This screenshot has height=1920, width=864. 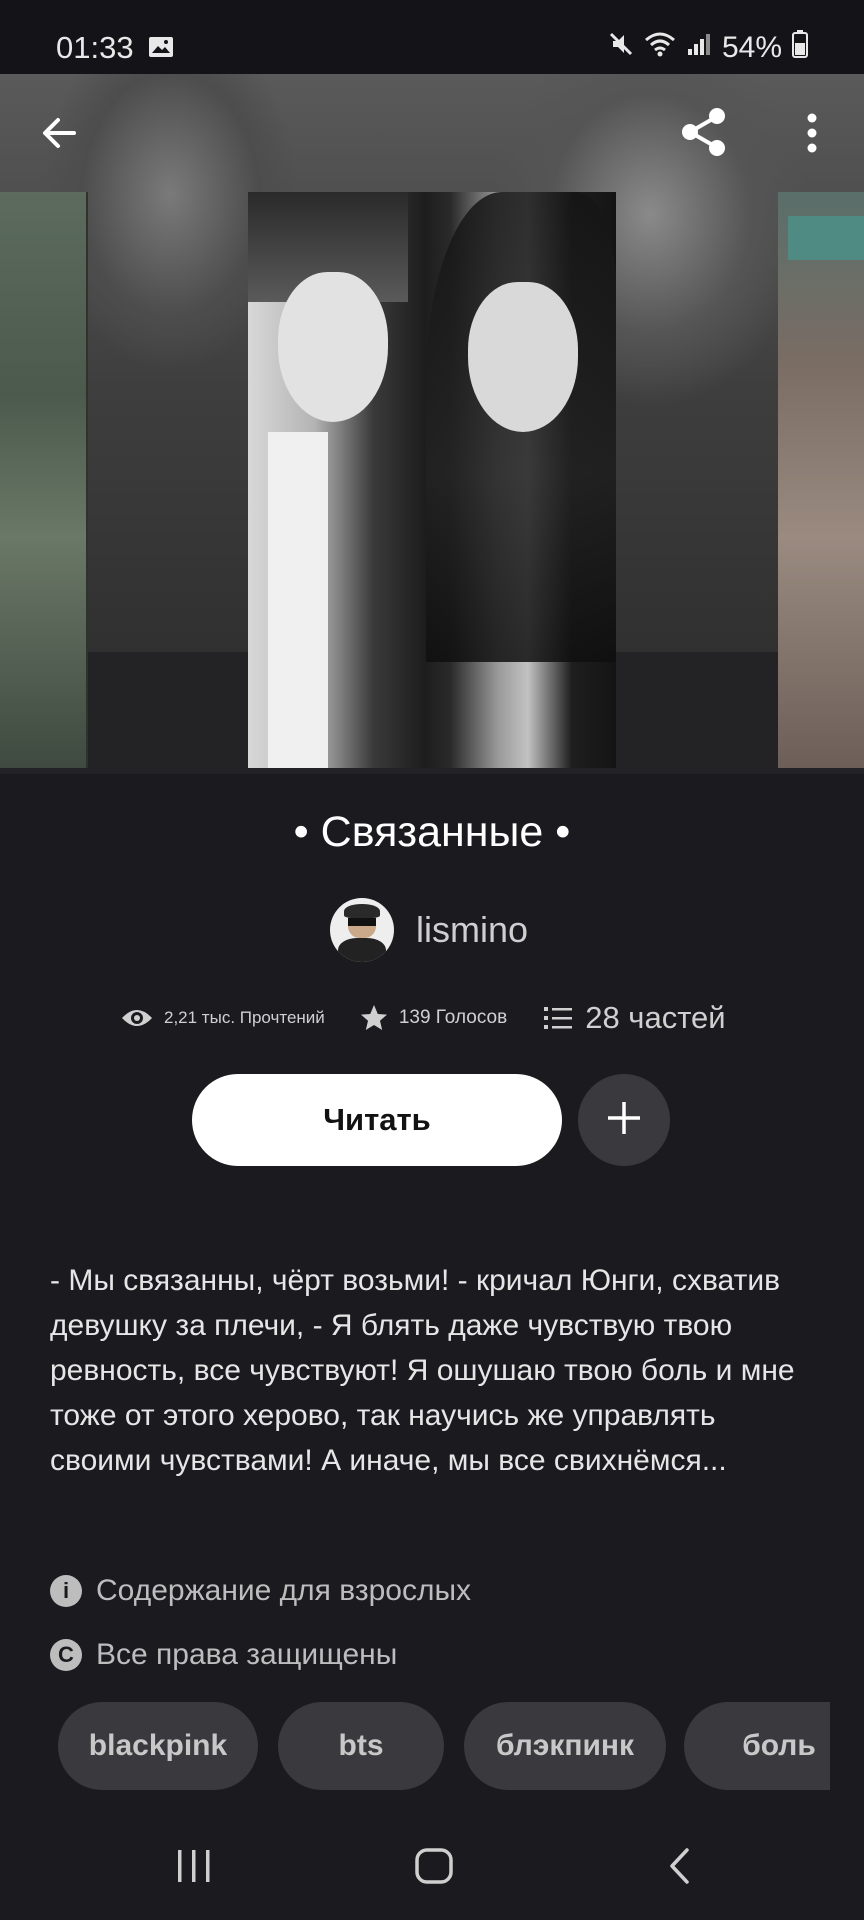 What do you see at coordinates (66, 1655) in the screenshot?
I see `copyright-icon: C` at bounding box center [66, 1655].